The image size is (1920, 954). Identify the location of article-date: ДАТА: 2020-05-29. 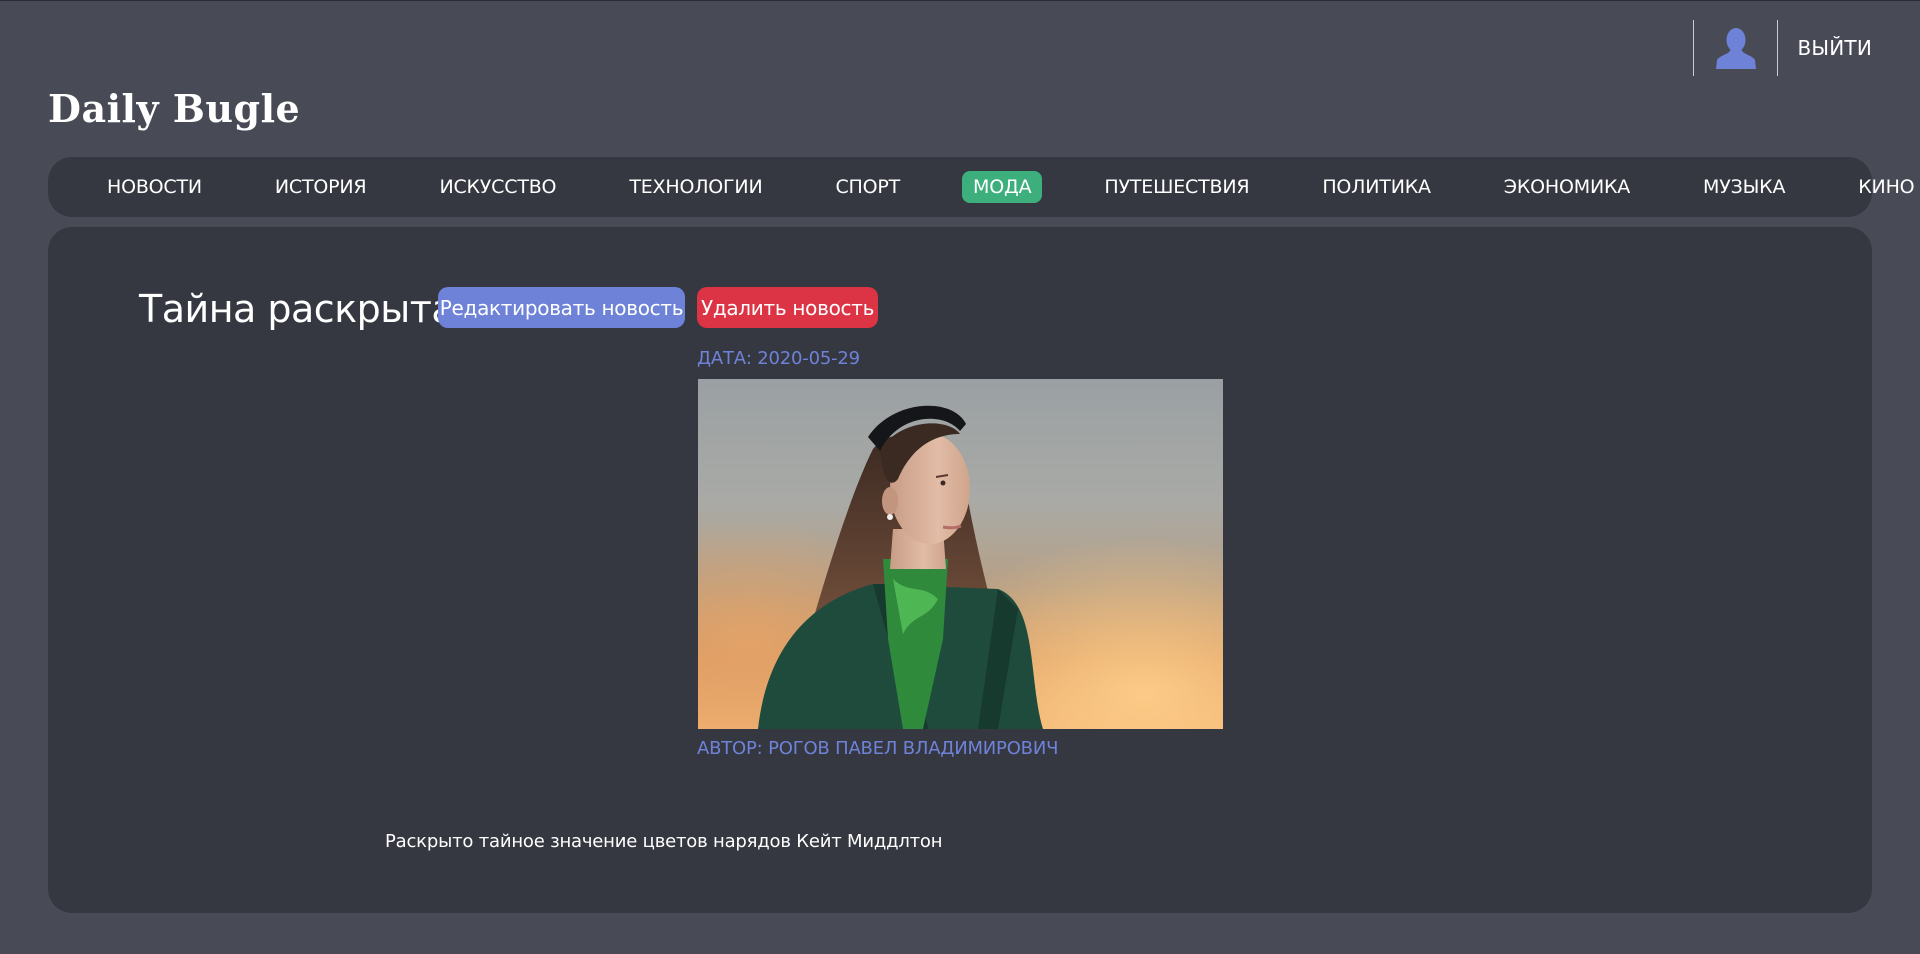
(778, 358).